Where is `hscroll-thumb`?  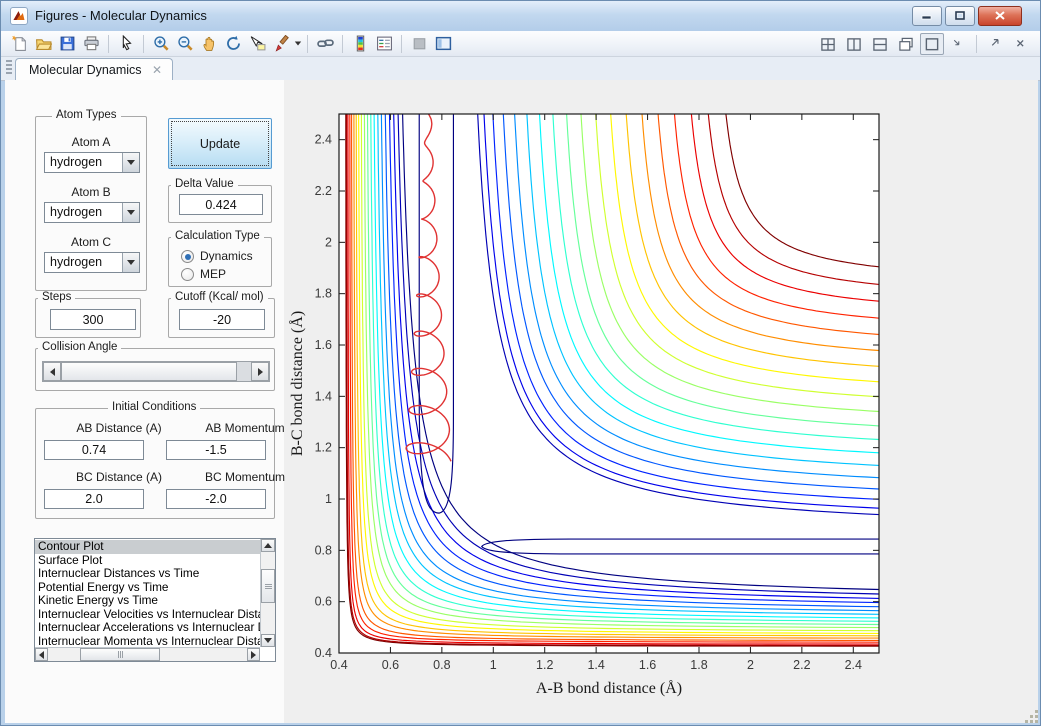
hscroll-thumb is located at coordinates (120, 654).